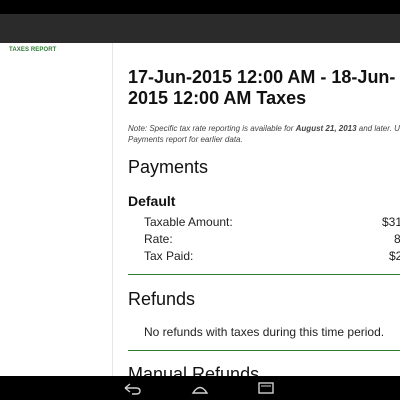  I want to click on manual-refunds-heading: Manual Refunds, so click(194, 370).